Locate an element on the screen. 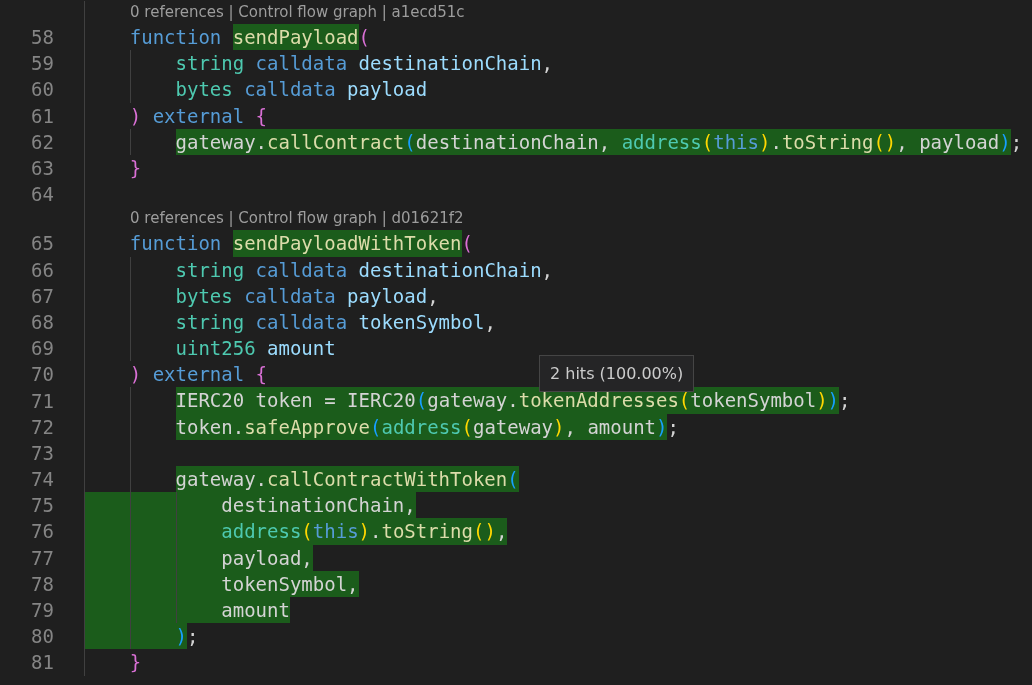  line-number: 71 is located at coordinates (42, 401).